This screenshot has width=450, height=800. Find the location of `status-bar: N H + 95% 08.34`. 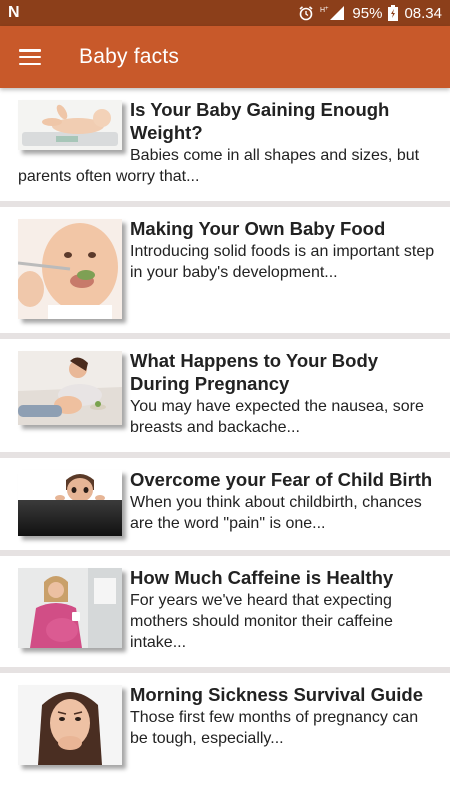

status-bar: N H + 95% 08.34 is located at coordinates (225, 13).